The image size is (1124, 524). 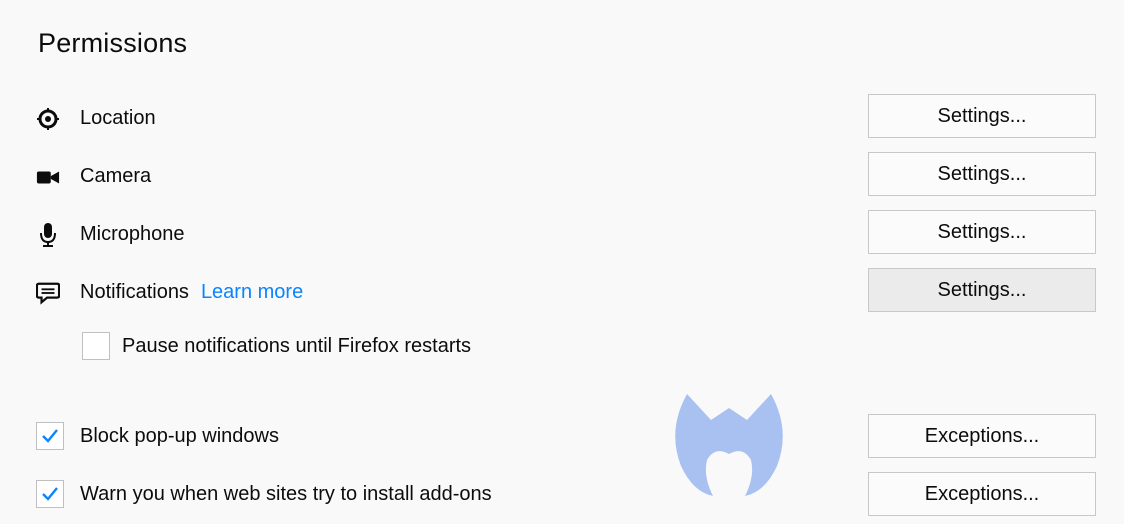 I want to click on warn-addons-checkbox, so click(x=50, y=494).